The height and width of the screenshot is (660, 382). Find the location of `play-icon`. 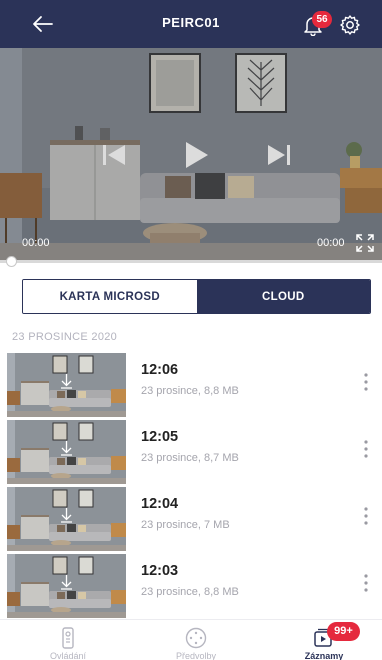

play-icon is located at coordinates (197, 155).